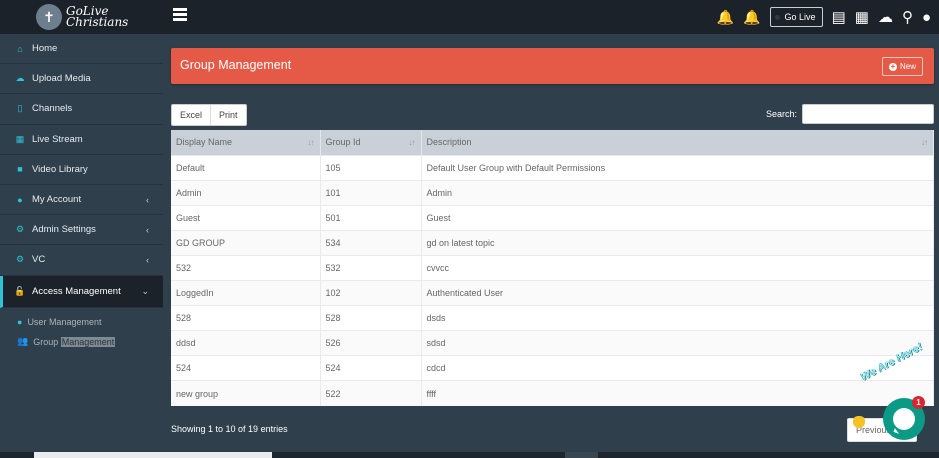 Image resolution: width=939 pixels, height=458 pixels. What do you see at coordinates (180, 15) in the screenshot?
I see `menu-toggle-icon` at bounding box center [180, 15].